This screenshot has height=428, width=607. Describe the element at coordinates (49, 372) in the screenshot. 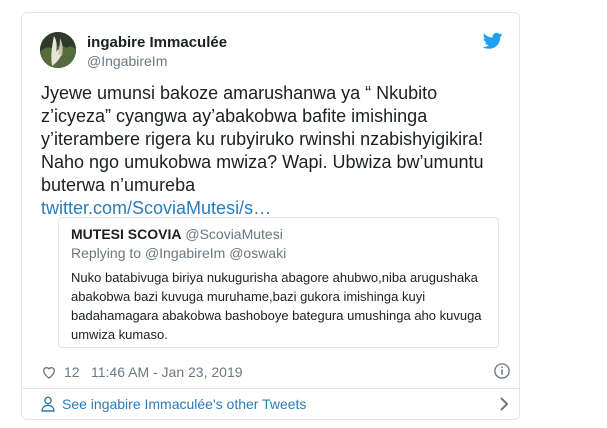

I see `heart-icon` at that location.